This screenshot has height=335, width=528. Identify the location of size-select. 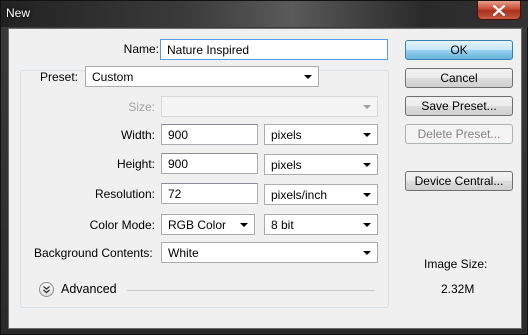
(269, 106).